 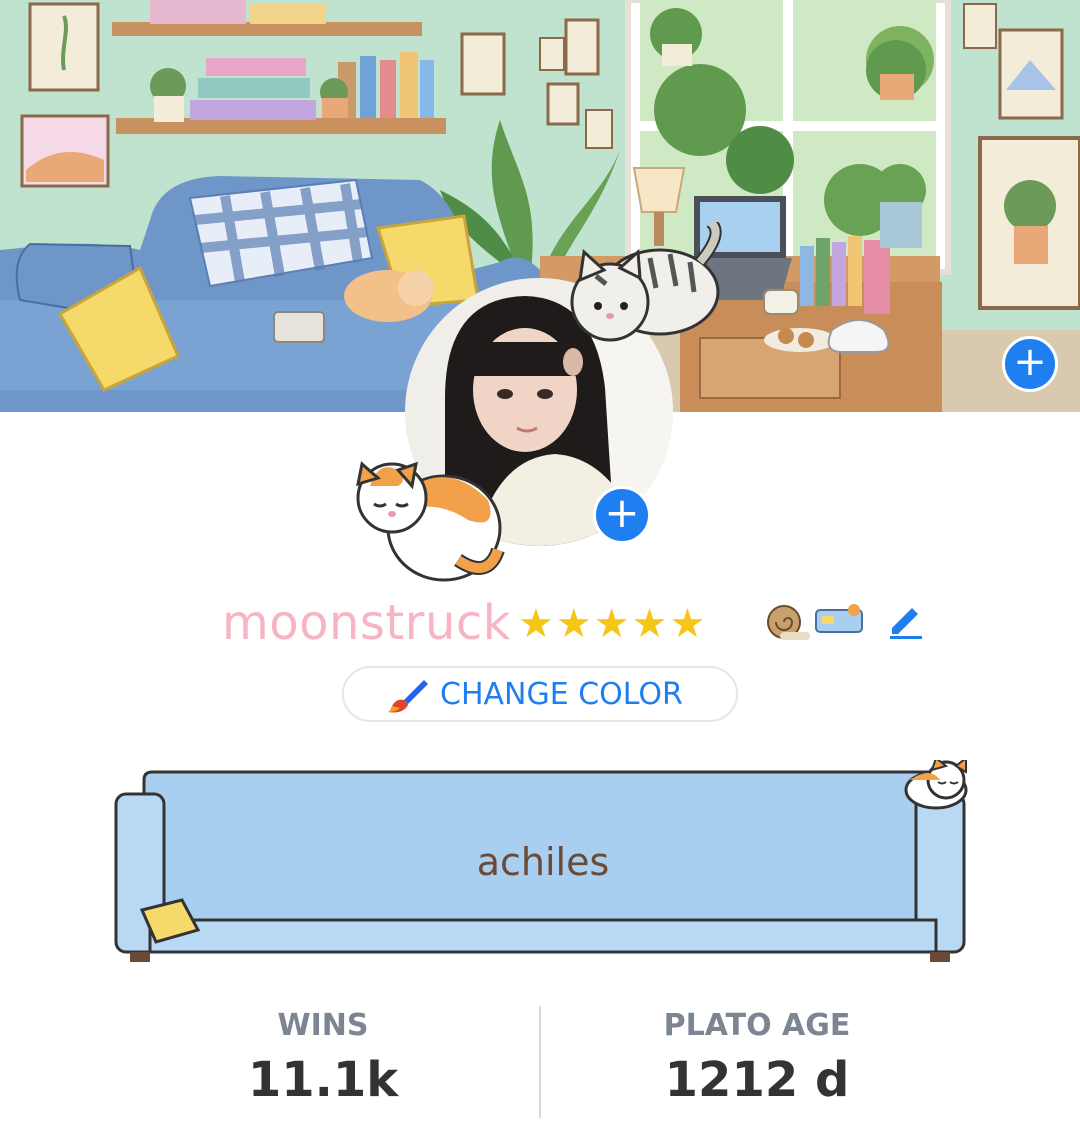 What do you see at coordinates (323, 1025) in the screenshot?
I see `stat-label: WINS` at bounding box center [323, 1025].